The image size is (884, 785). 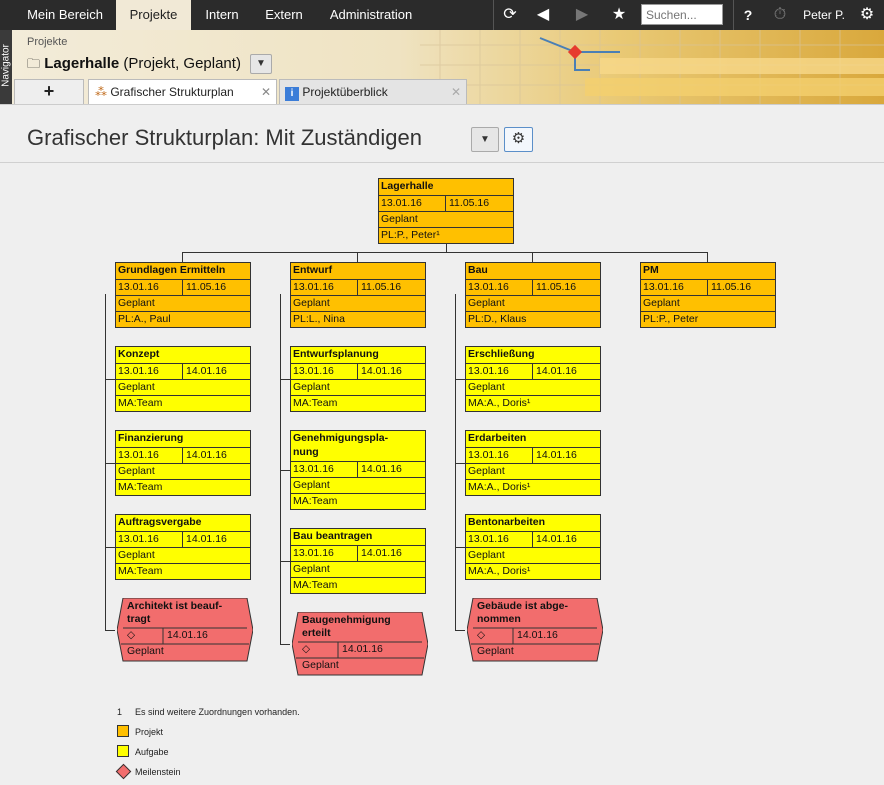 What do you see at coordinates (682, 14) in the screenshot?
I see `search-input` at bounding box center [682, 14].